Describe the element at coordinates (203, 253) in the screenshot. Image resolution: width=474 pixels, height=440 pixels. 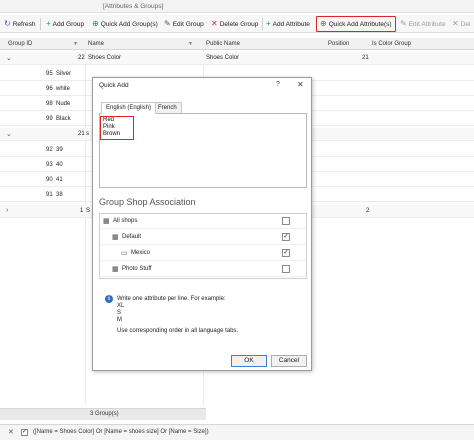
I see `tree-row-mexico: ▭ Mexico ✓` at that location.